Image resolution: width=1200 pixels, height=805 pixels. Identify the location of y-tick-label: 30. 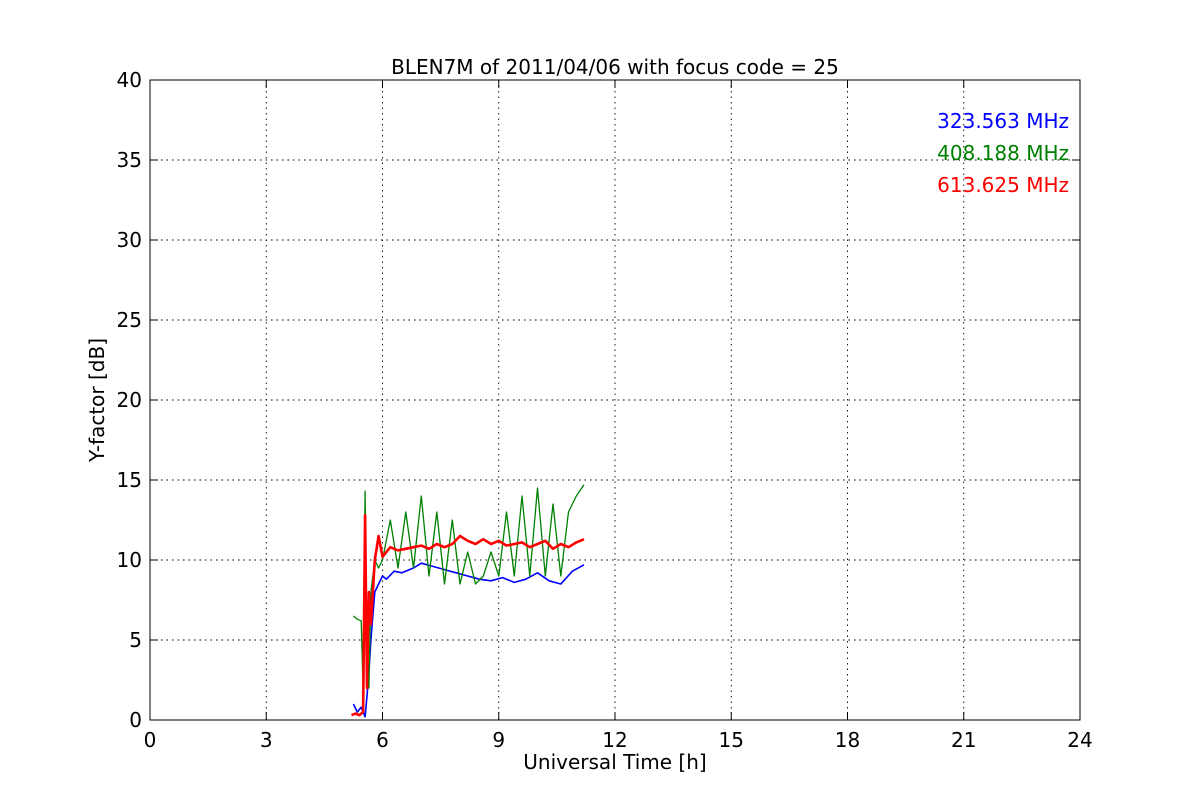
(129, 240).